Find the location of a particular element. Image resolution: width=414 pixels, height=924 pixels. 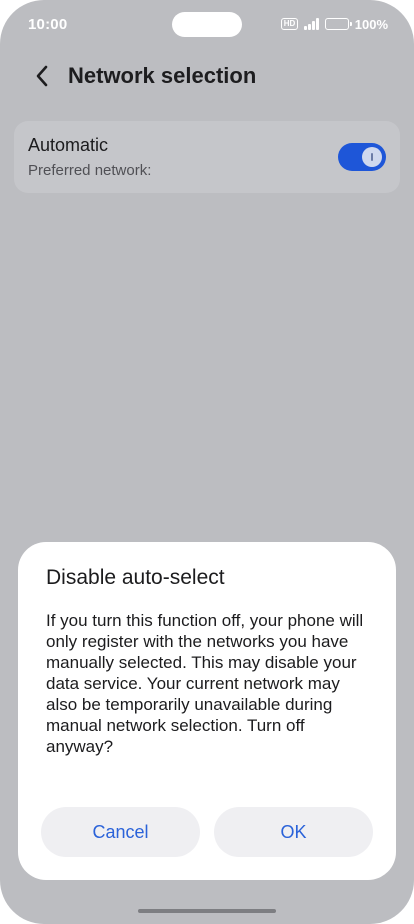

preferred-network-label: Preferred network: is located at coordinates (90, 170).